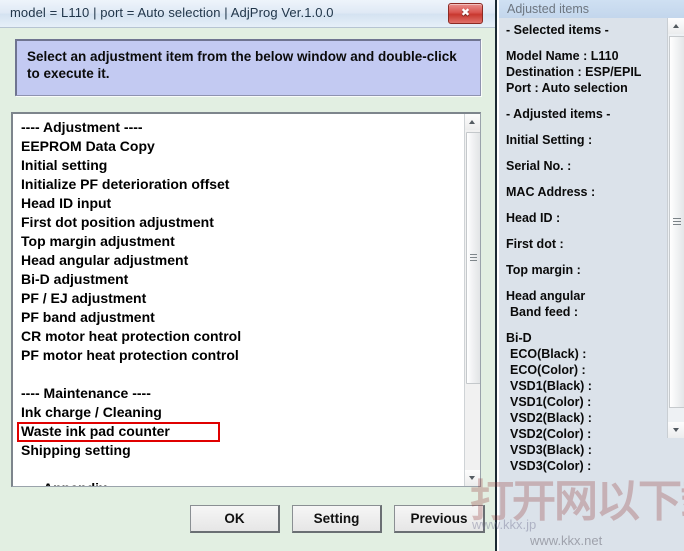  I want to click on scrollbar-grip-icon, so click(473, 258).